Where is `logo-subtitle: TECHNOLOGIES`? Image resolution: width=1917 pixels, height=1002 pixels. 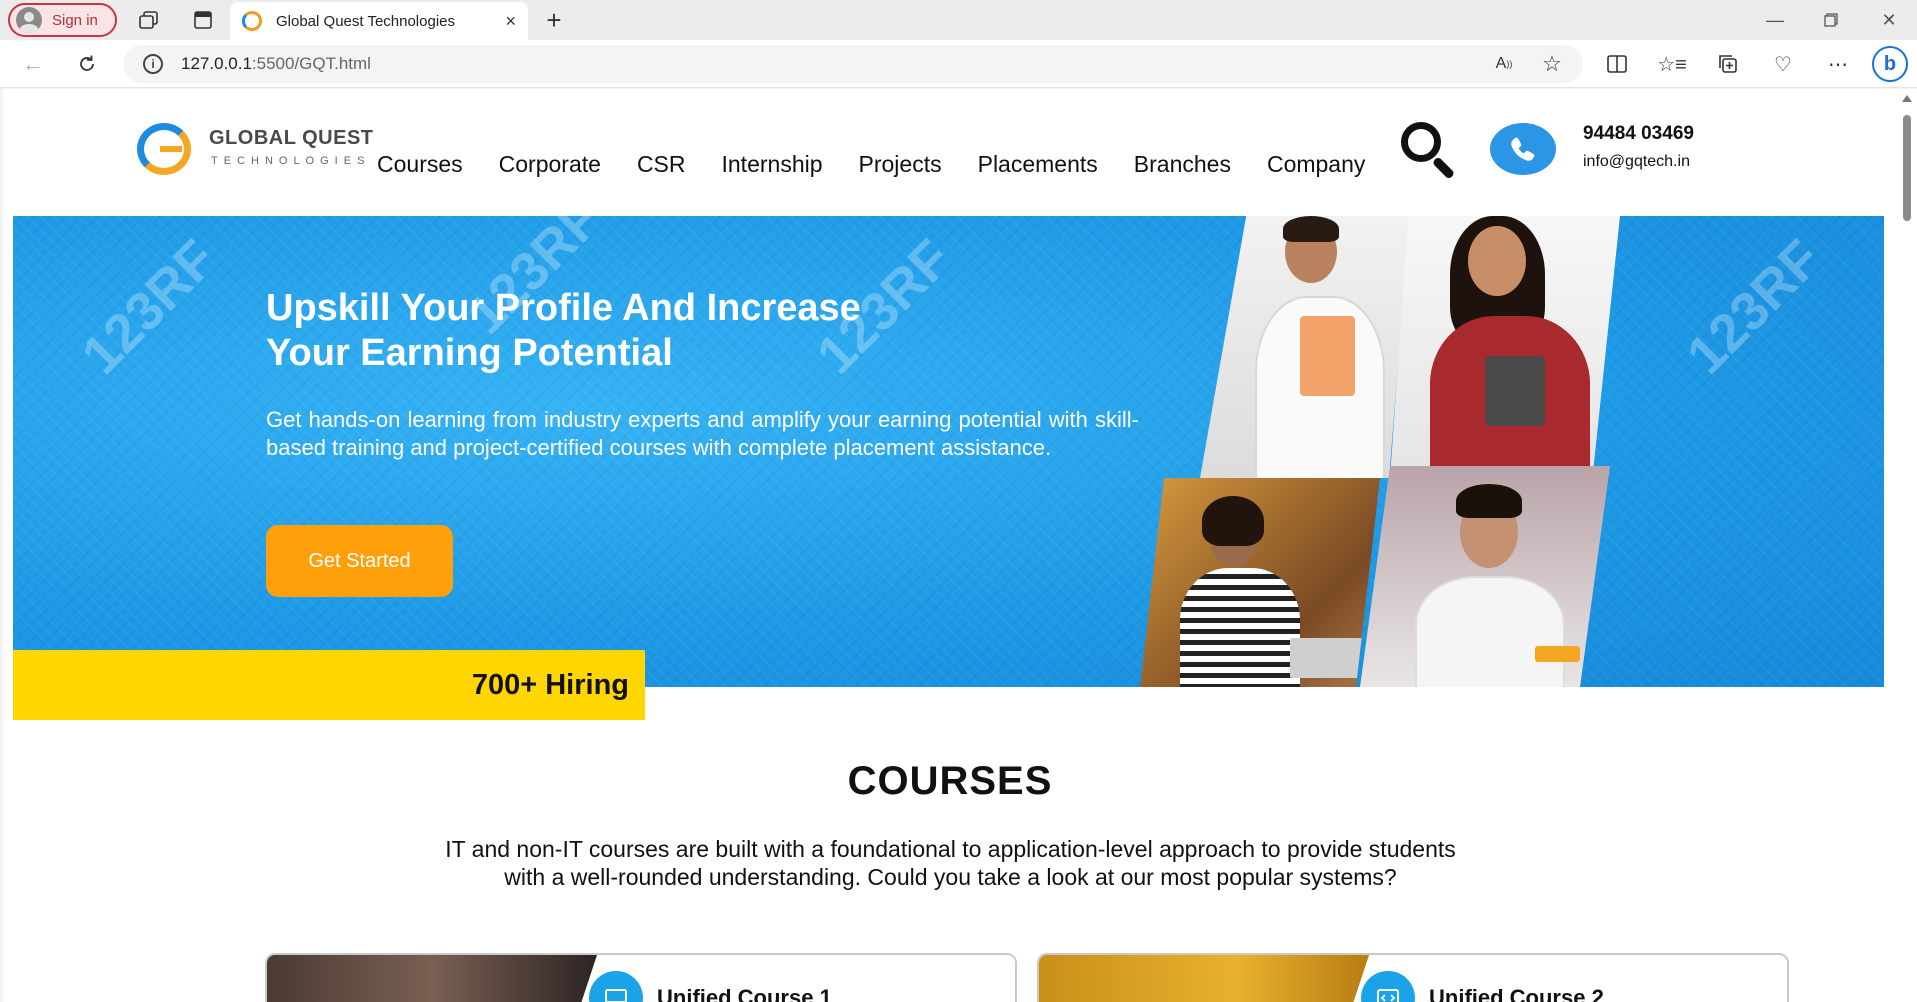
logo-subtitle: TECHNOLOGIES is located at coordinates (291, 161).